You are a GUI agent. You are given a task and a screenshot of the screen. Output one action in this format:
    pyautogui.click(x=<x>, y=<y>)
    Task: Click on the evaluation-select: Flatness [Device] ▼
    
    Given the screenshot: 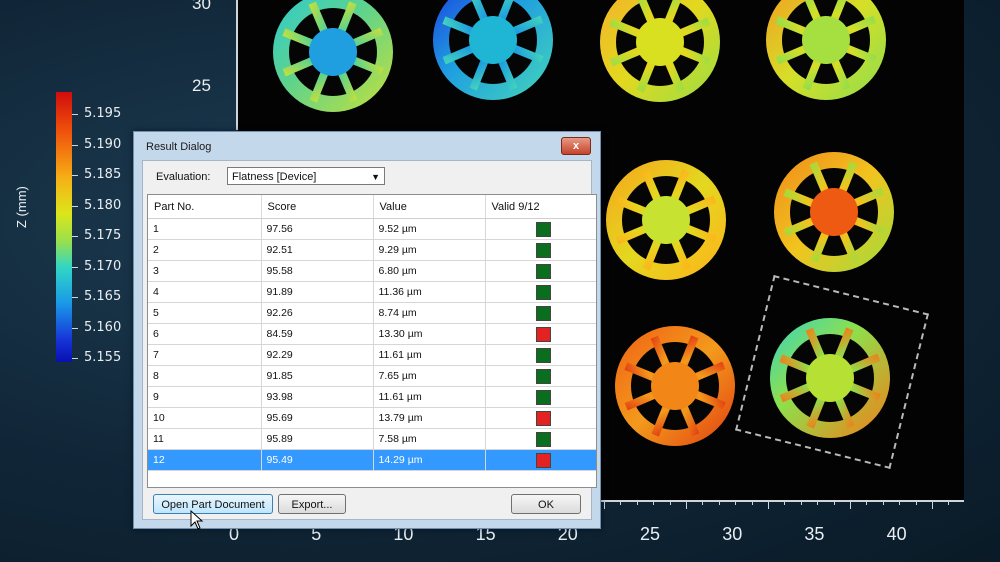 What is the action you would take?
    pyautogui.click(x=306, y=176)
    